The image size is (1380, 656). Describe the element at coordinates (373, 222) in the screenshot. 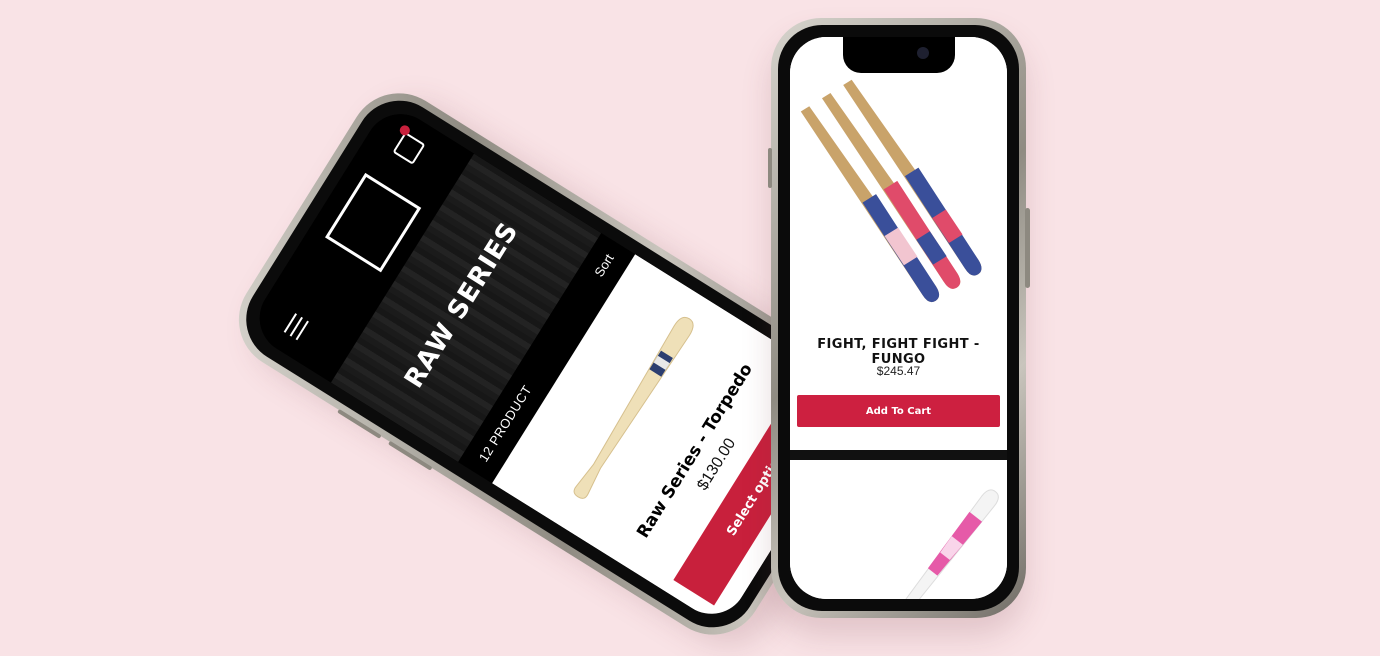

I see `brand-logo` at that location.